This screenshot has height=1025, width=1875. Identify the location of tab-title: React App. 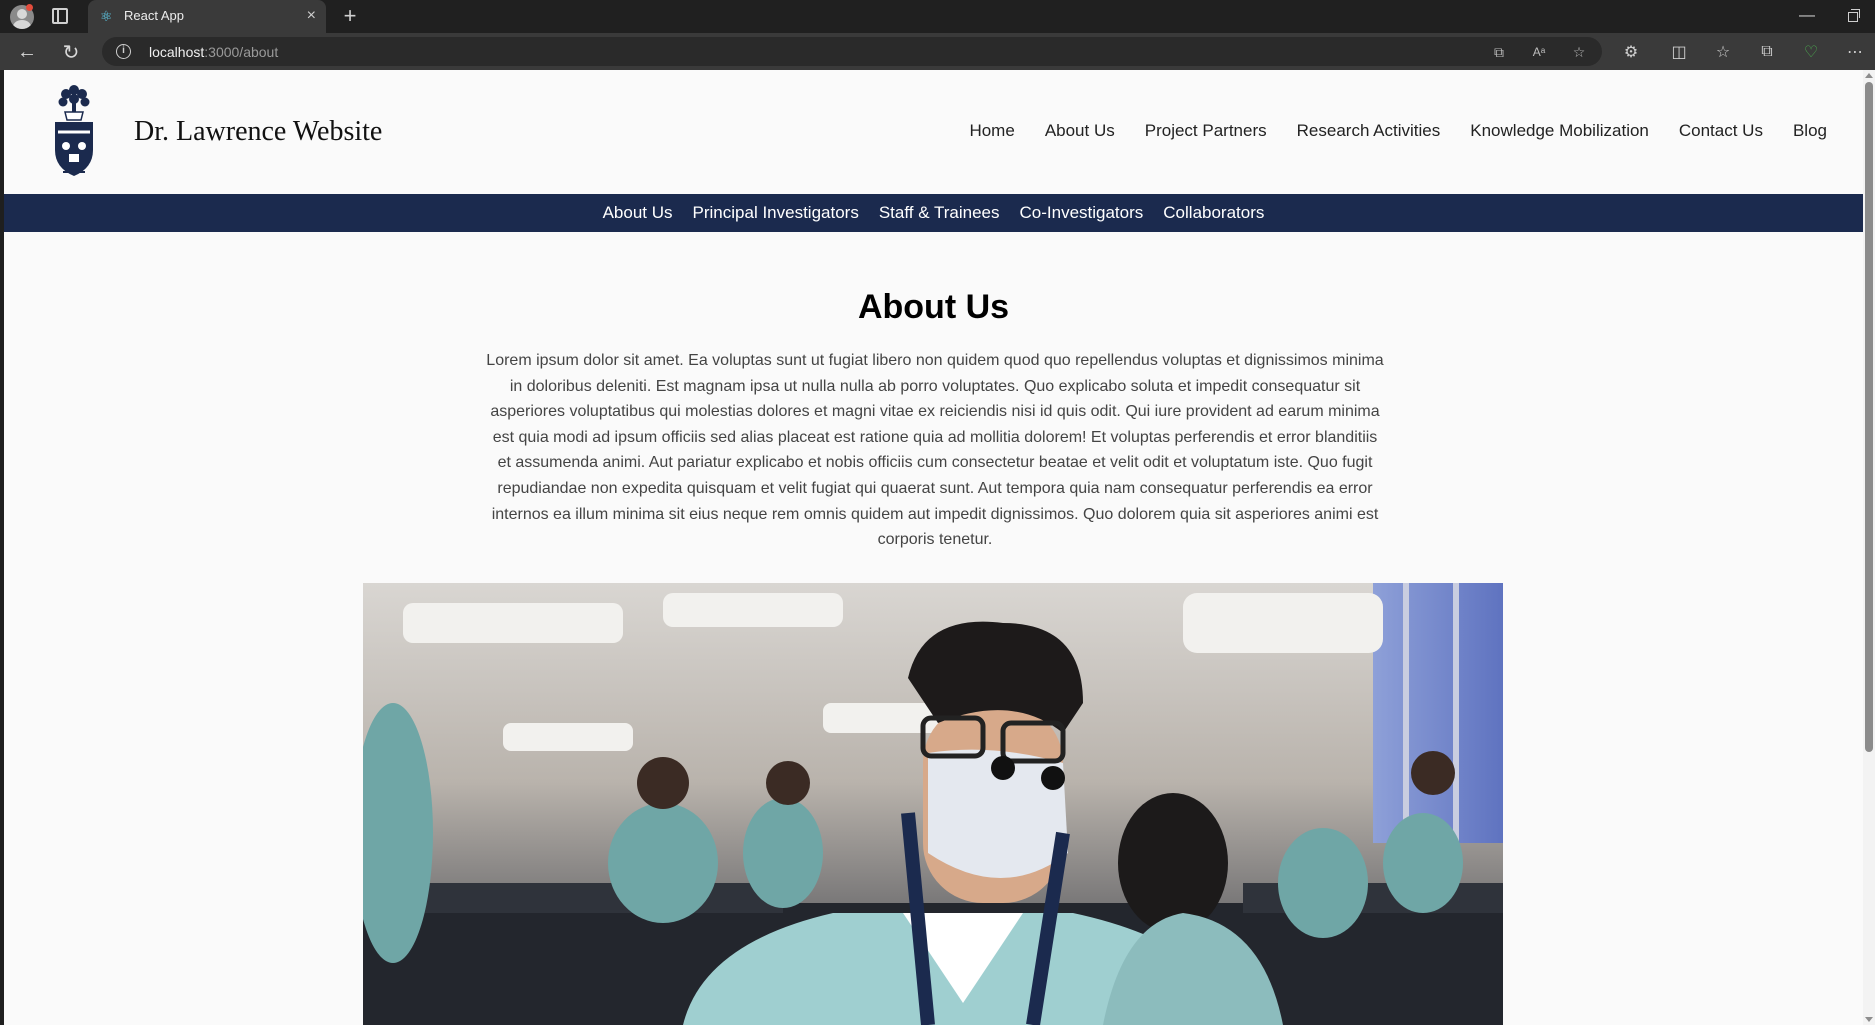
(154, 15).